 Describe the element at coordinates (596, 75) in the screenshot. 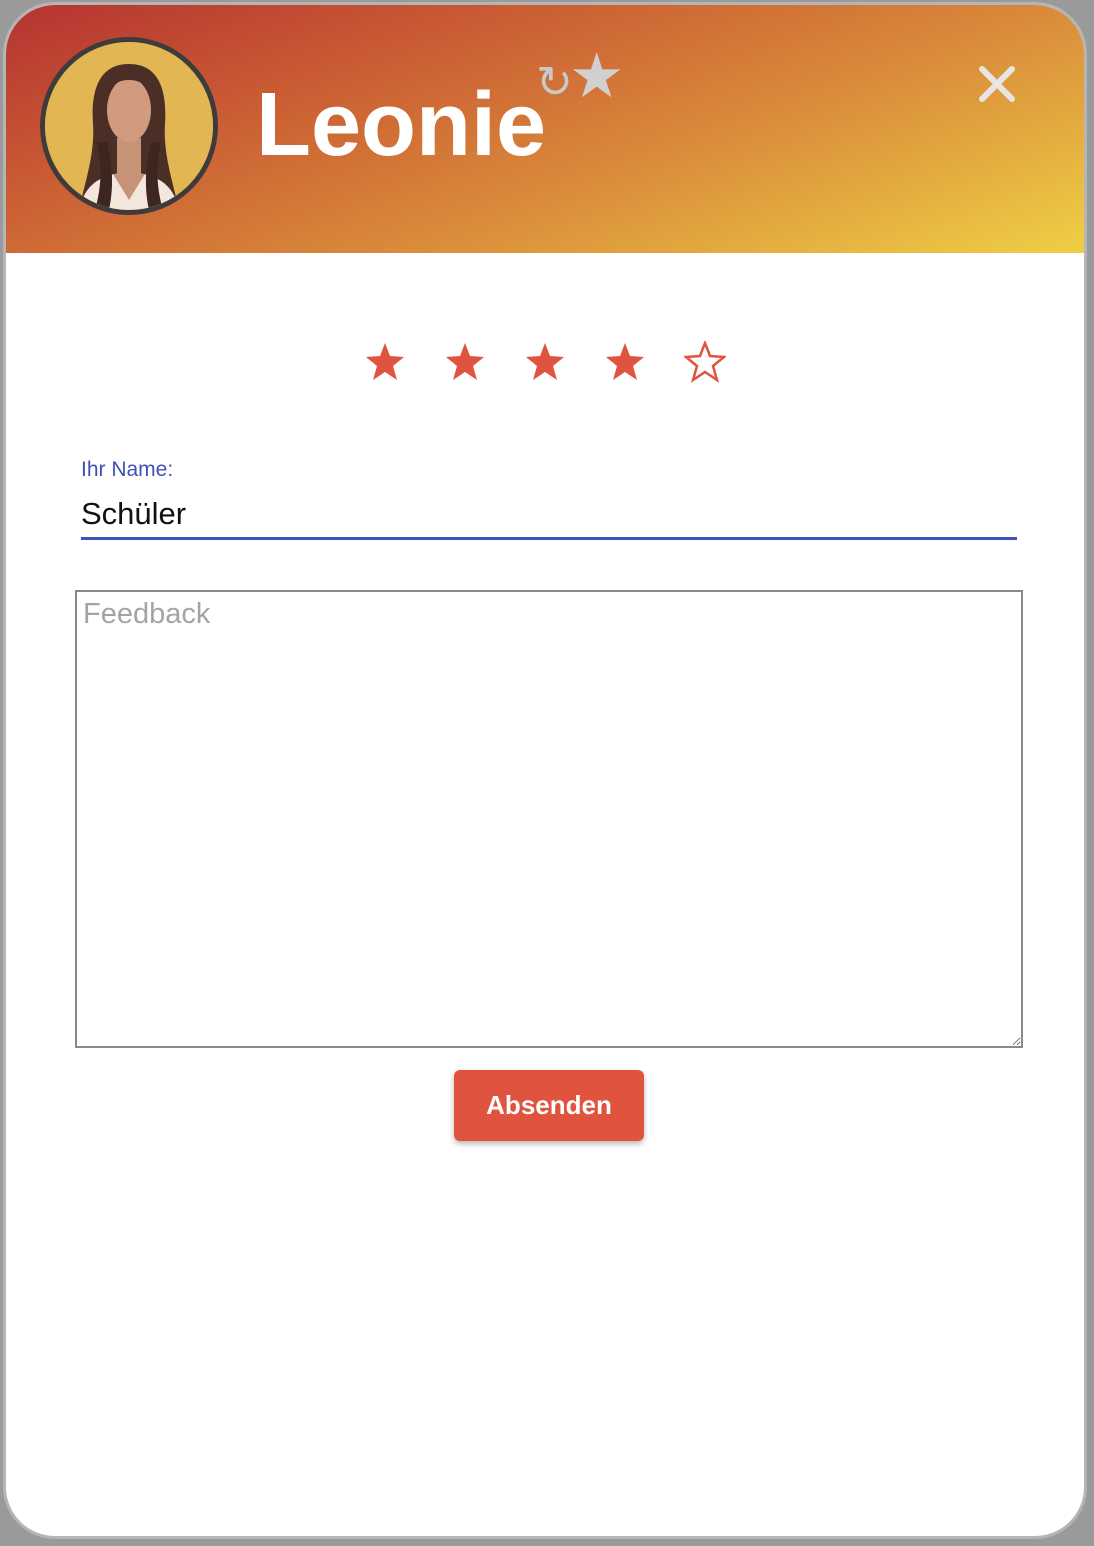

I see `star-icon: ★` at that location.